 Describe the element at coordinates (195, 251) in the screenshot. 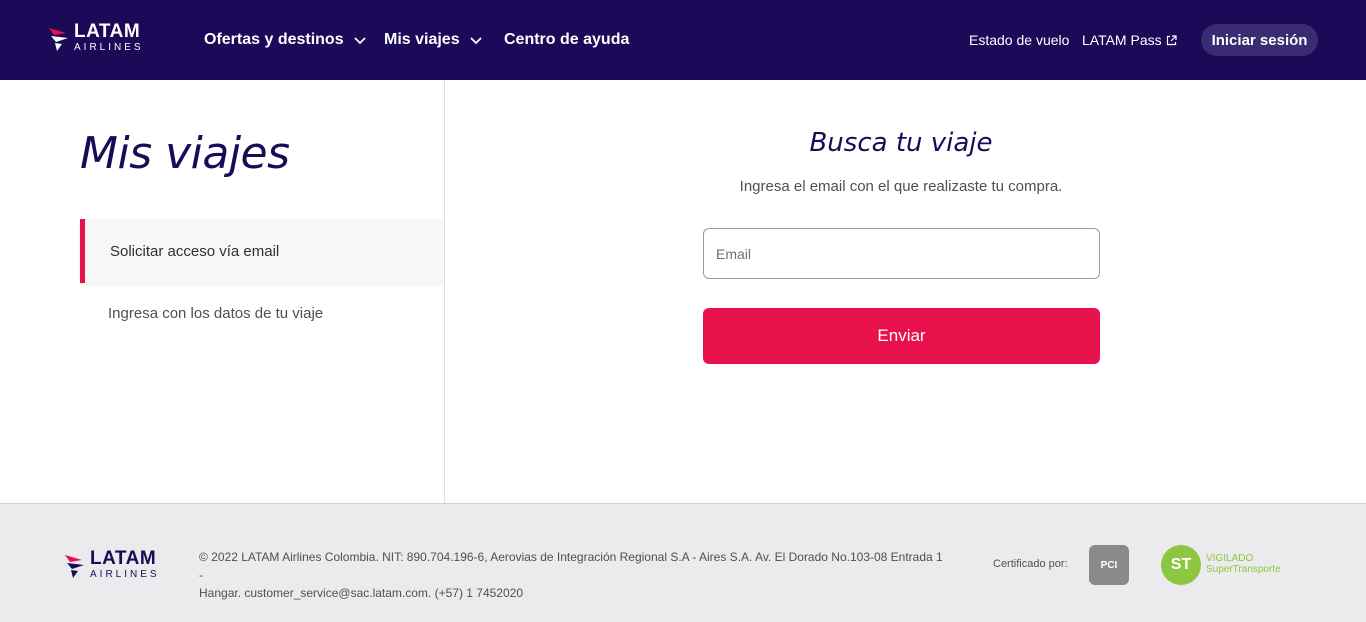

I see `sidebar-item-label: Solicitar acceso vía email` at that location.